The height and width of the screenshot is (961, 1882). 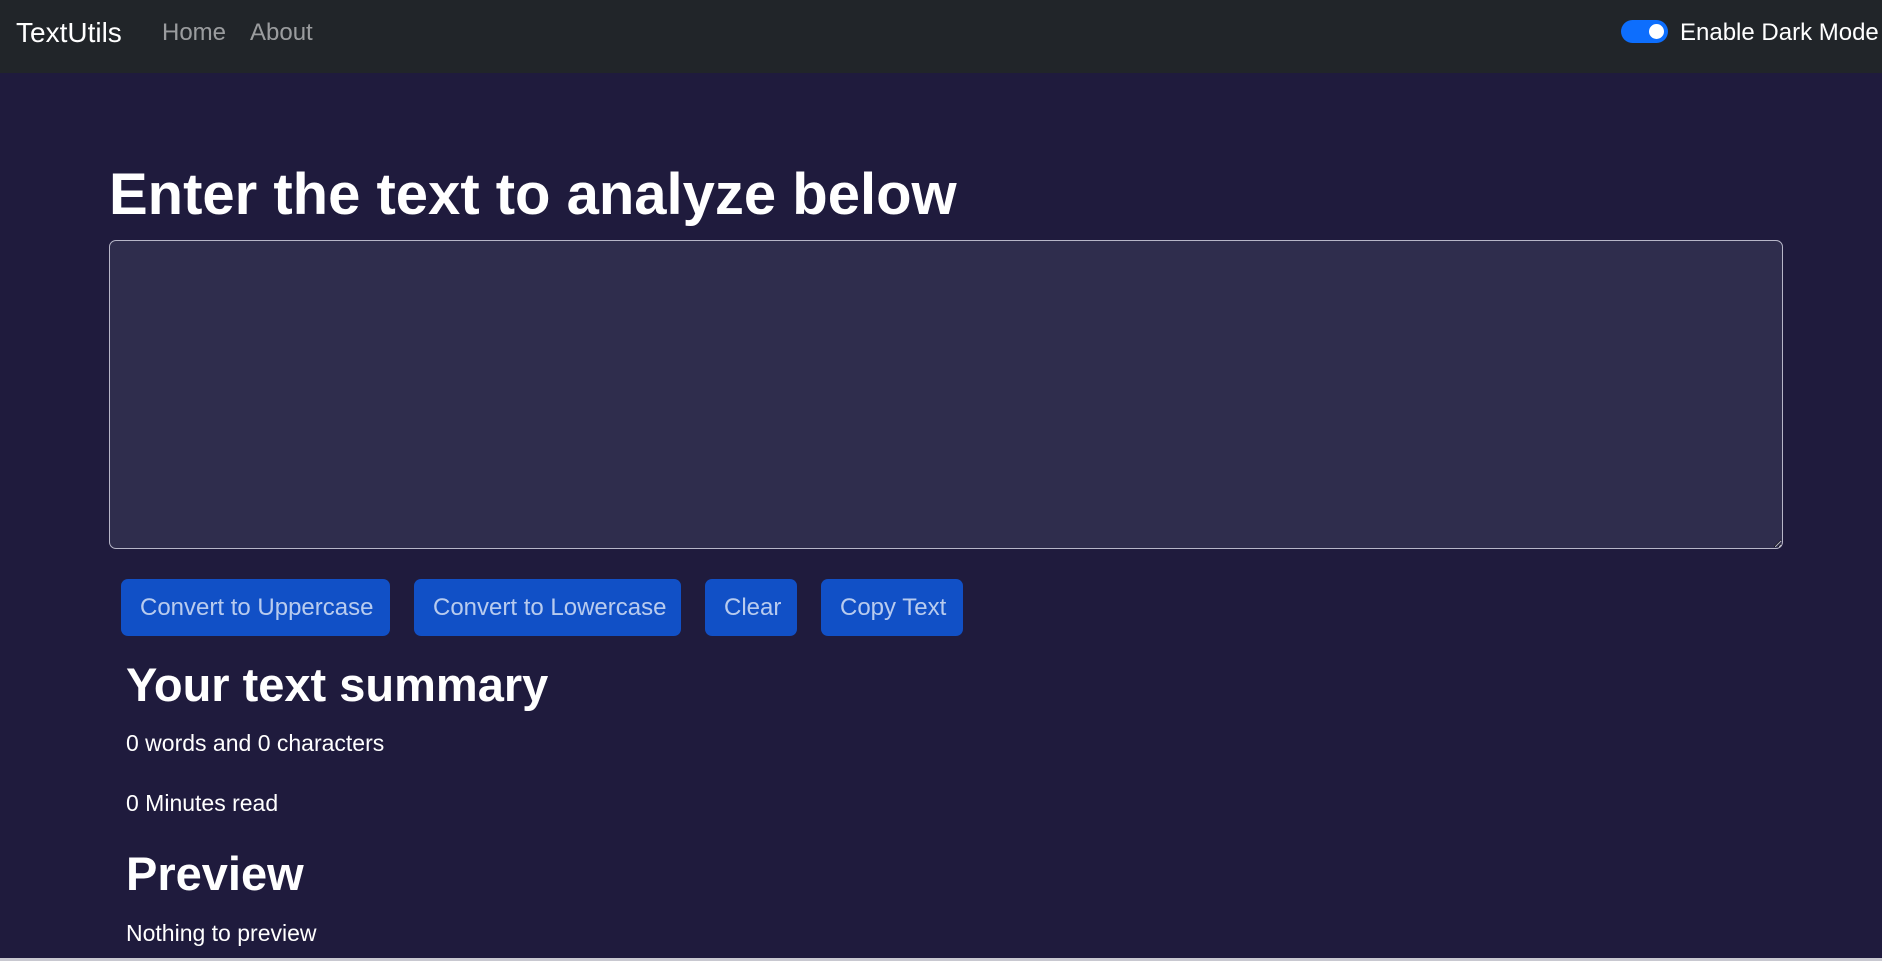 I want to click on dark-mode-toggle, so click(x=1644, y=31).